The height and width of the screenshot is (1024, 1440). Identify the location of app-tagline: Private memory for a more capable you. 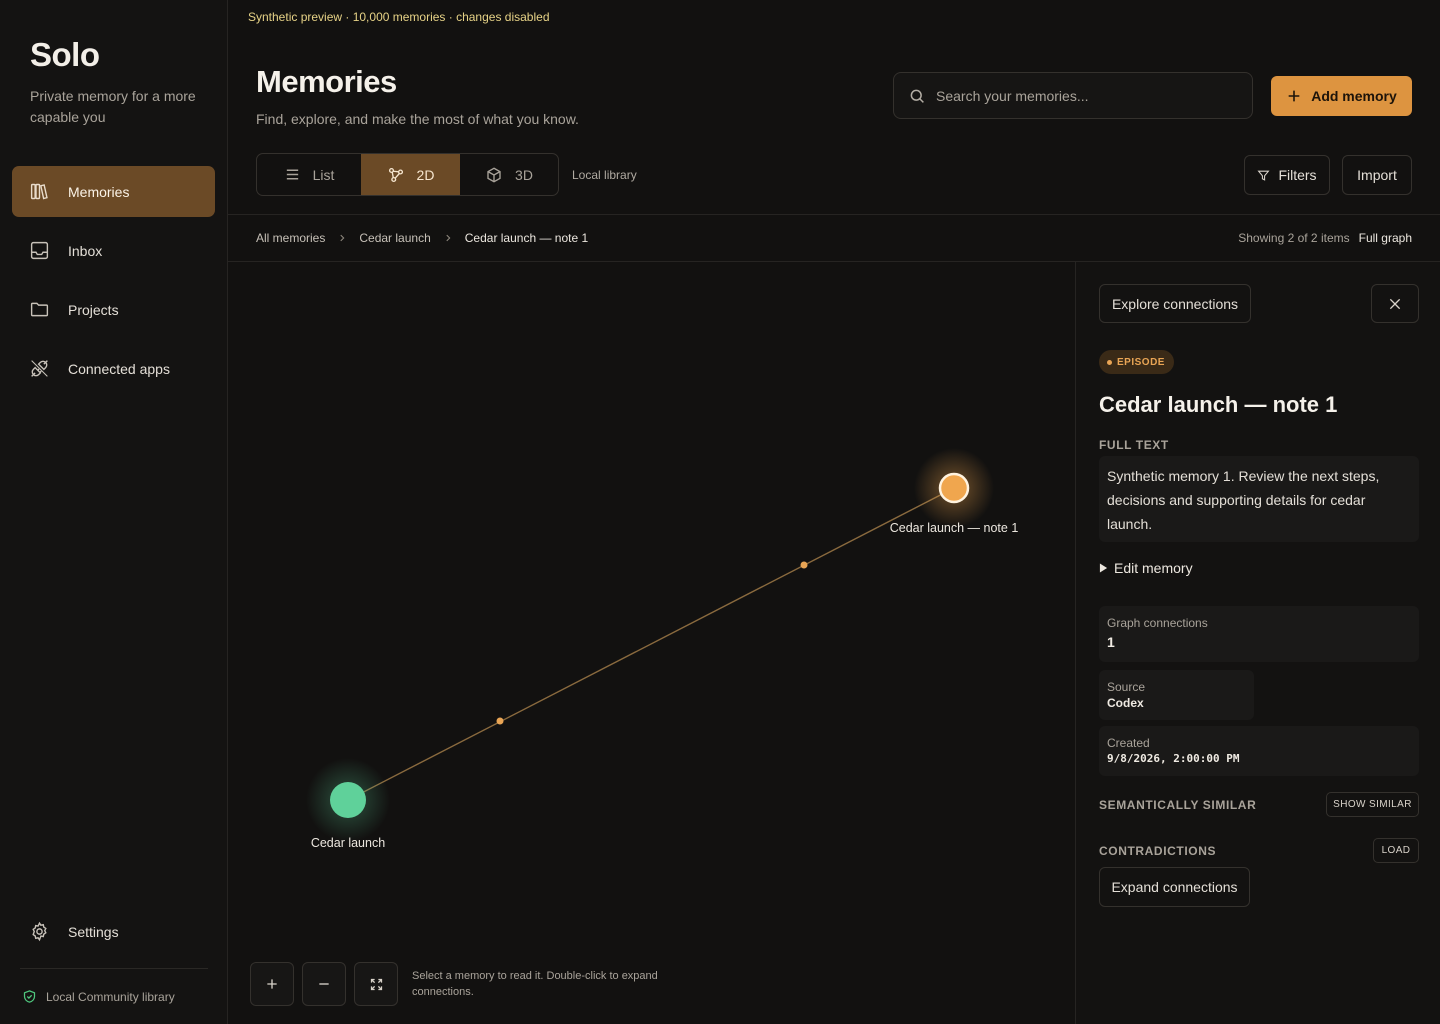
(113, 106).